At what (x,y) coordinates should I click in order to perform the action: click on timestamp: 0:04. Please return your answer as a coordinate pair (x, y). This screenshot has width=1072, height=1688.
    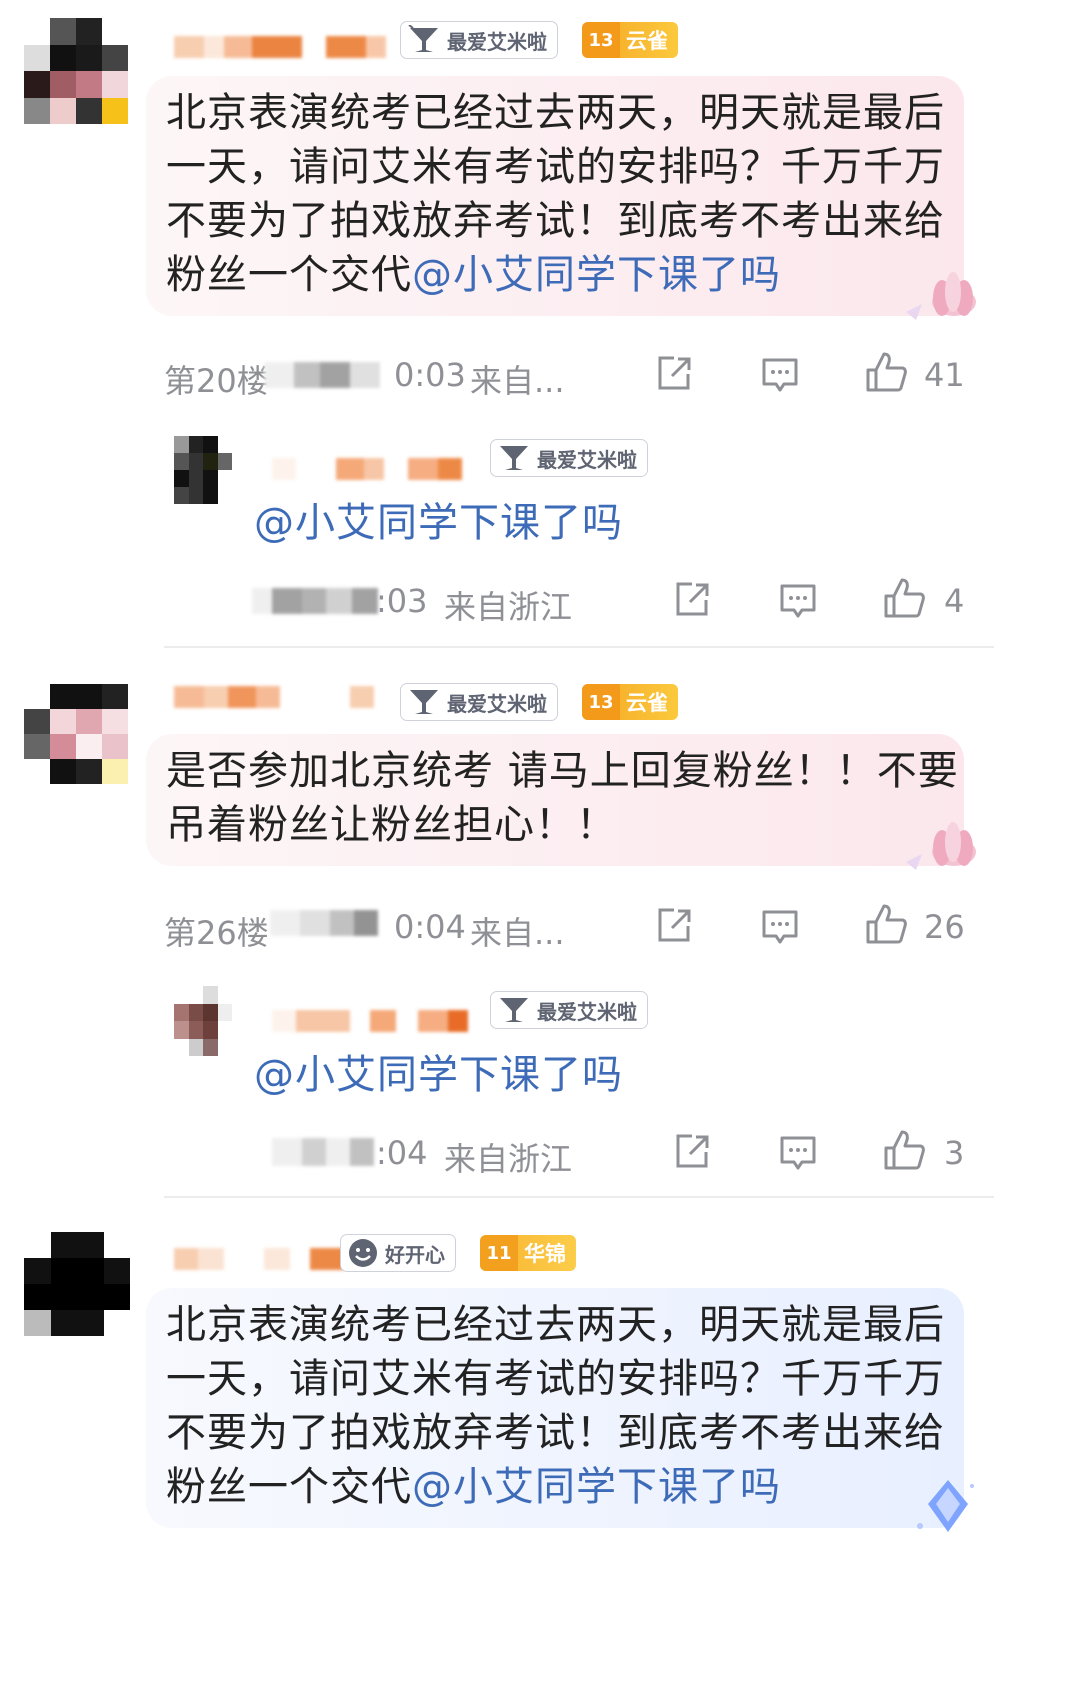
    Looking at the image, I should click on (430, 927).